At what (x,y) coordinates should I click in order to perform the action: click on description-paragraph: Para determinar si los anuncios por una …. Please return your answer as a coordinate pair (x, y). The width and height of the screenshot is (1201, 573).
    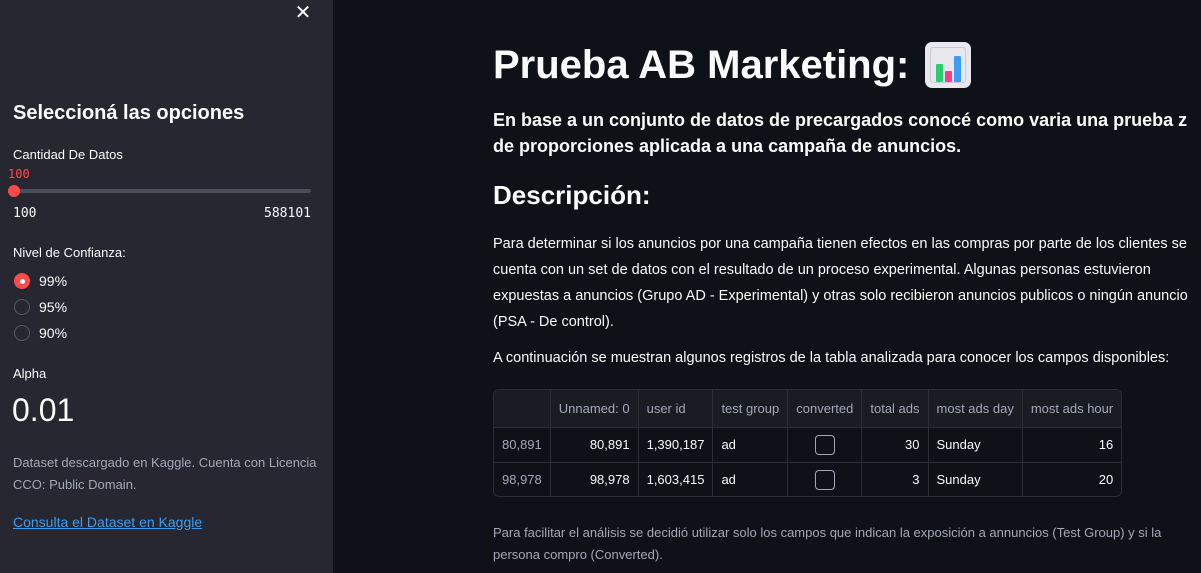
    Looking at the image, I should click on (840, 283).